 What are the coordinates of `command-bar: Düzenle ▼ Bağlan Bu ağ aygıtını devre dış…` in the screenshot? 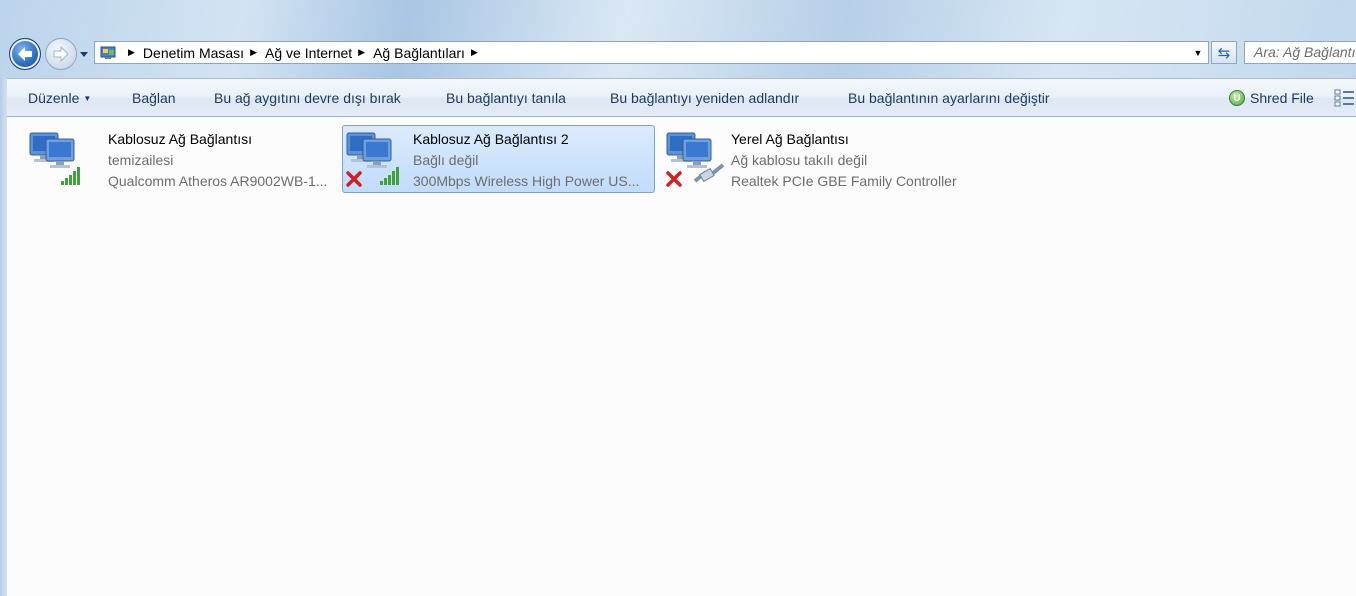 It's located at (681, 97).